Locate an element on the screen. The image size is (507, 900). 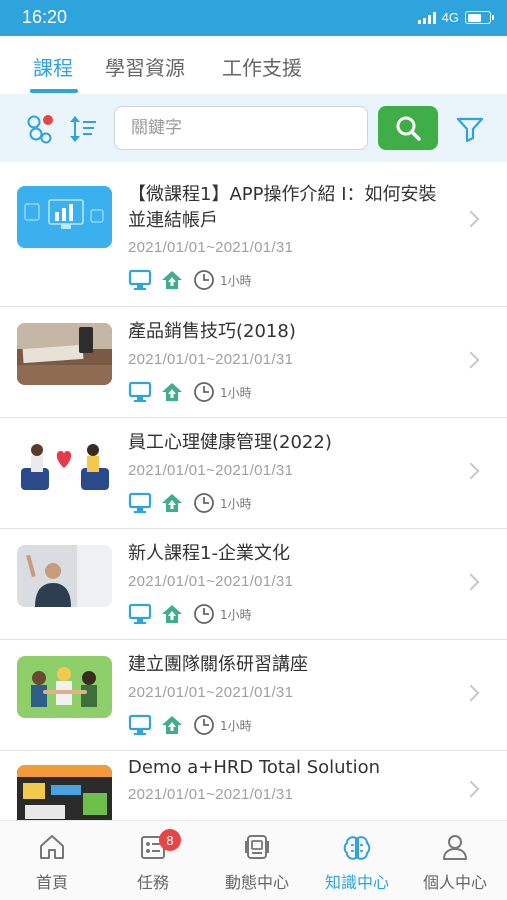
signal-icon is located at coordinates (426, 17).